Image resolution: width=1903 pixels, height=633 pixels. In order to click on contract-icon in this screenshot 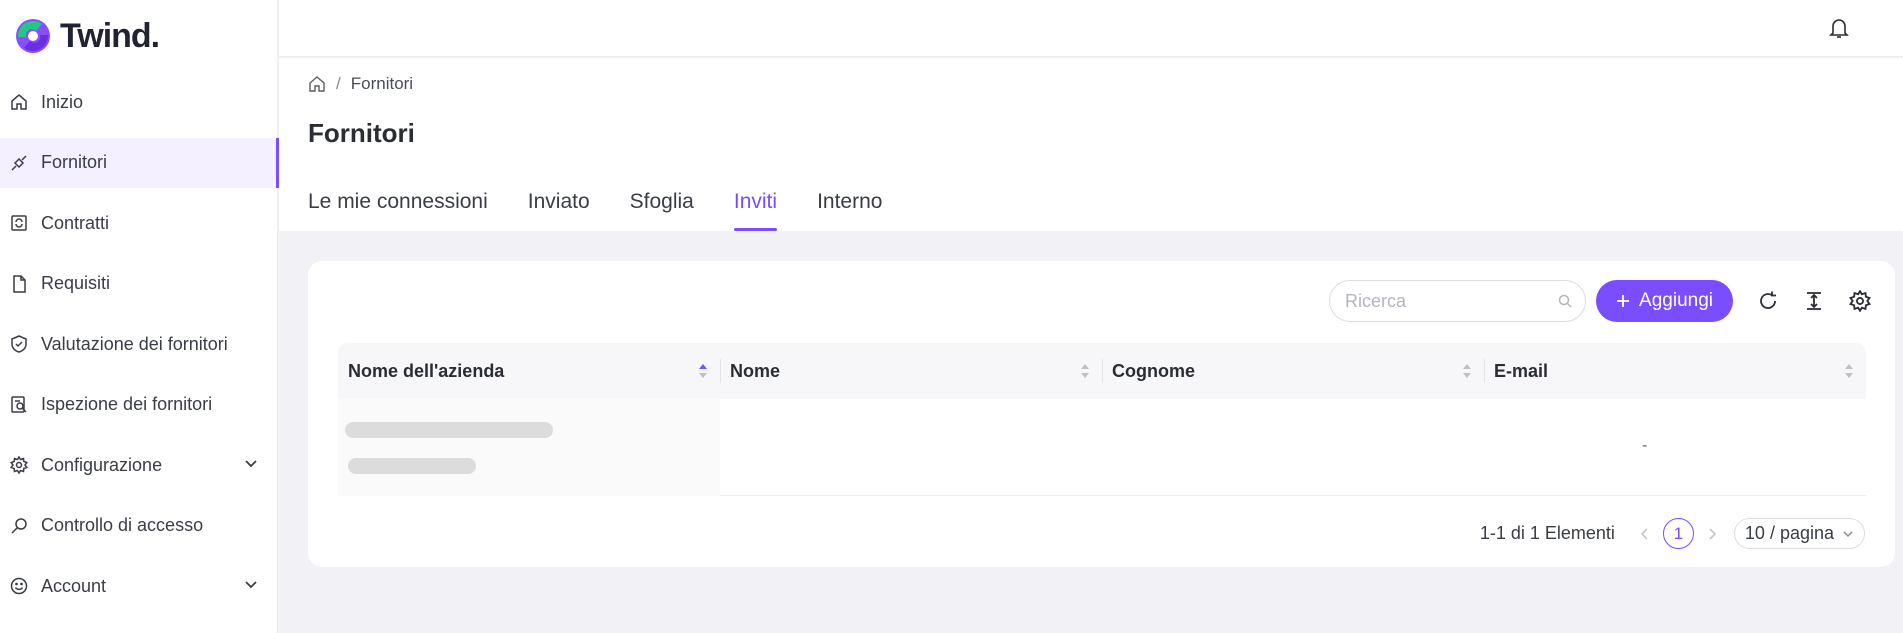, I will do `click(19, 223)`.